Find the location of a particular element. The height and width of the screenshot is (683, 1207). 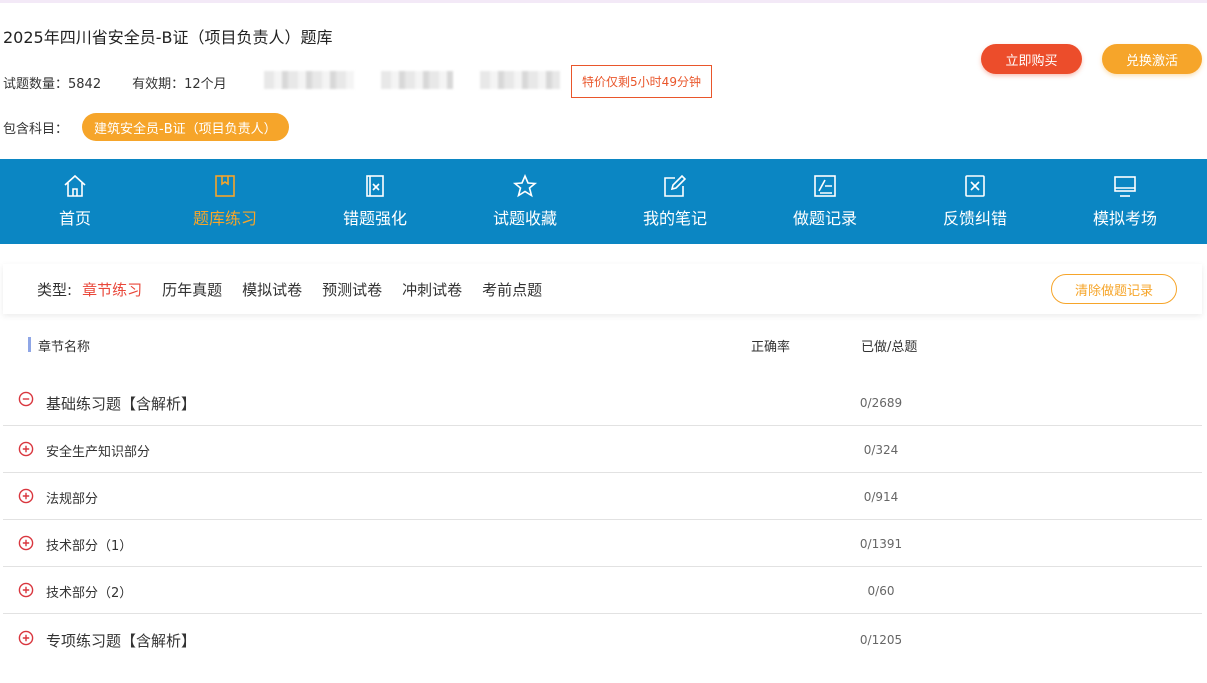

filter-label: 类型: is located at coordinates (55, 289).